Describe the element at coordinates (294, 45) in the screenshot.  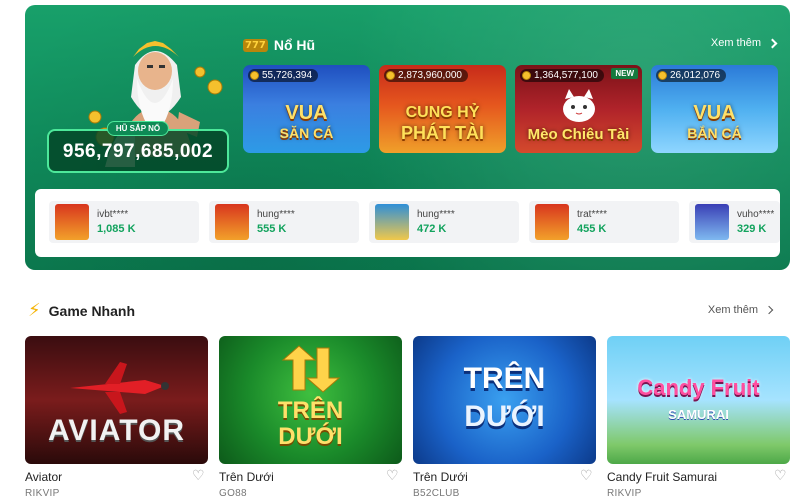
I see `no-hu-title: Nổ Hũ` at that location.